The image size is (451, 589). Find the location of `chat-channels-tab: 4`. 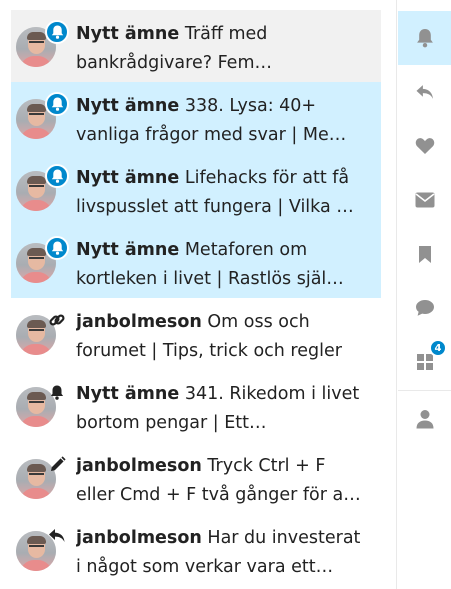

chat-channels-tab: 4 is located at coordinates (424, 362).